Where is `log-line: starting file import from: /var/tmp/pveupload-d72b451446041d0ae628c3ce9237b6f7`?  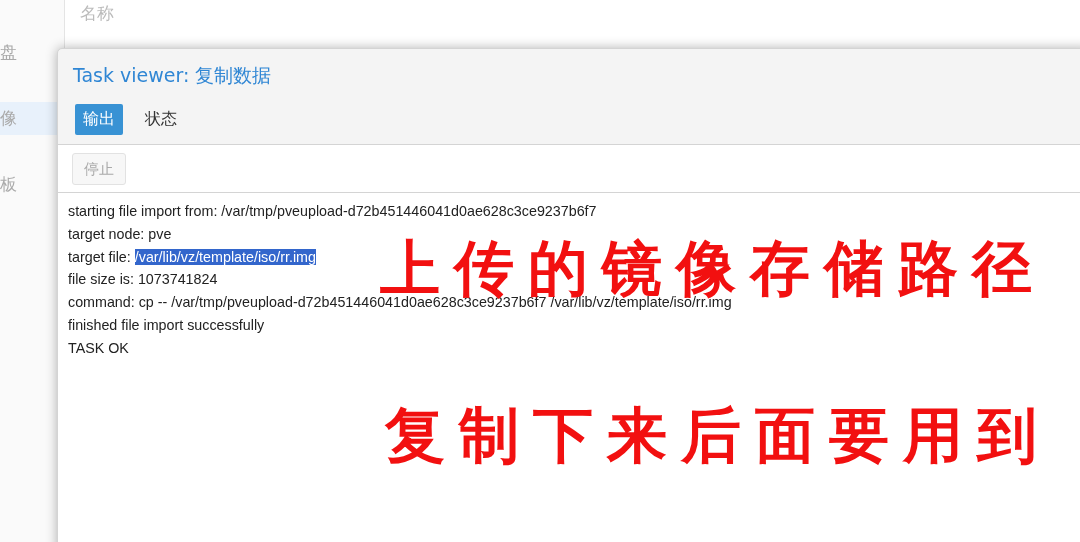
log-line: starting file import from: /var/tmp/pveupload-d72b451446041d0ae628c3ce9237b6f7 is located at coordinates (332, 211).